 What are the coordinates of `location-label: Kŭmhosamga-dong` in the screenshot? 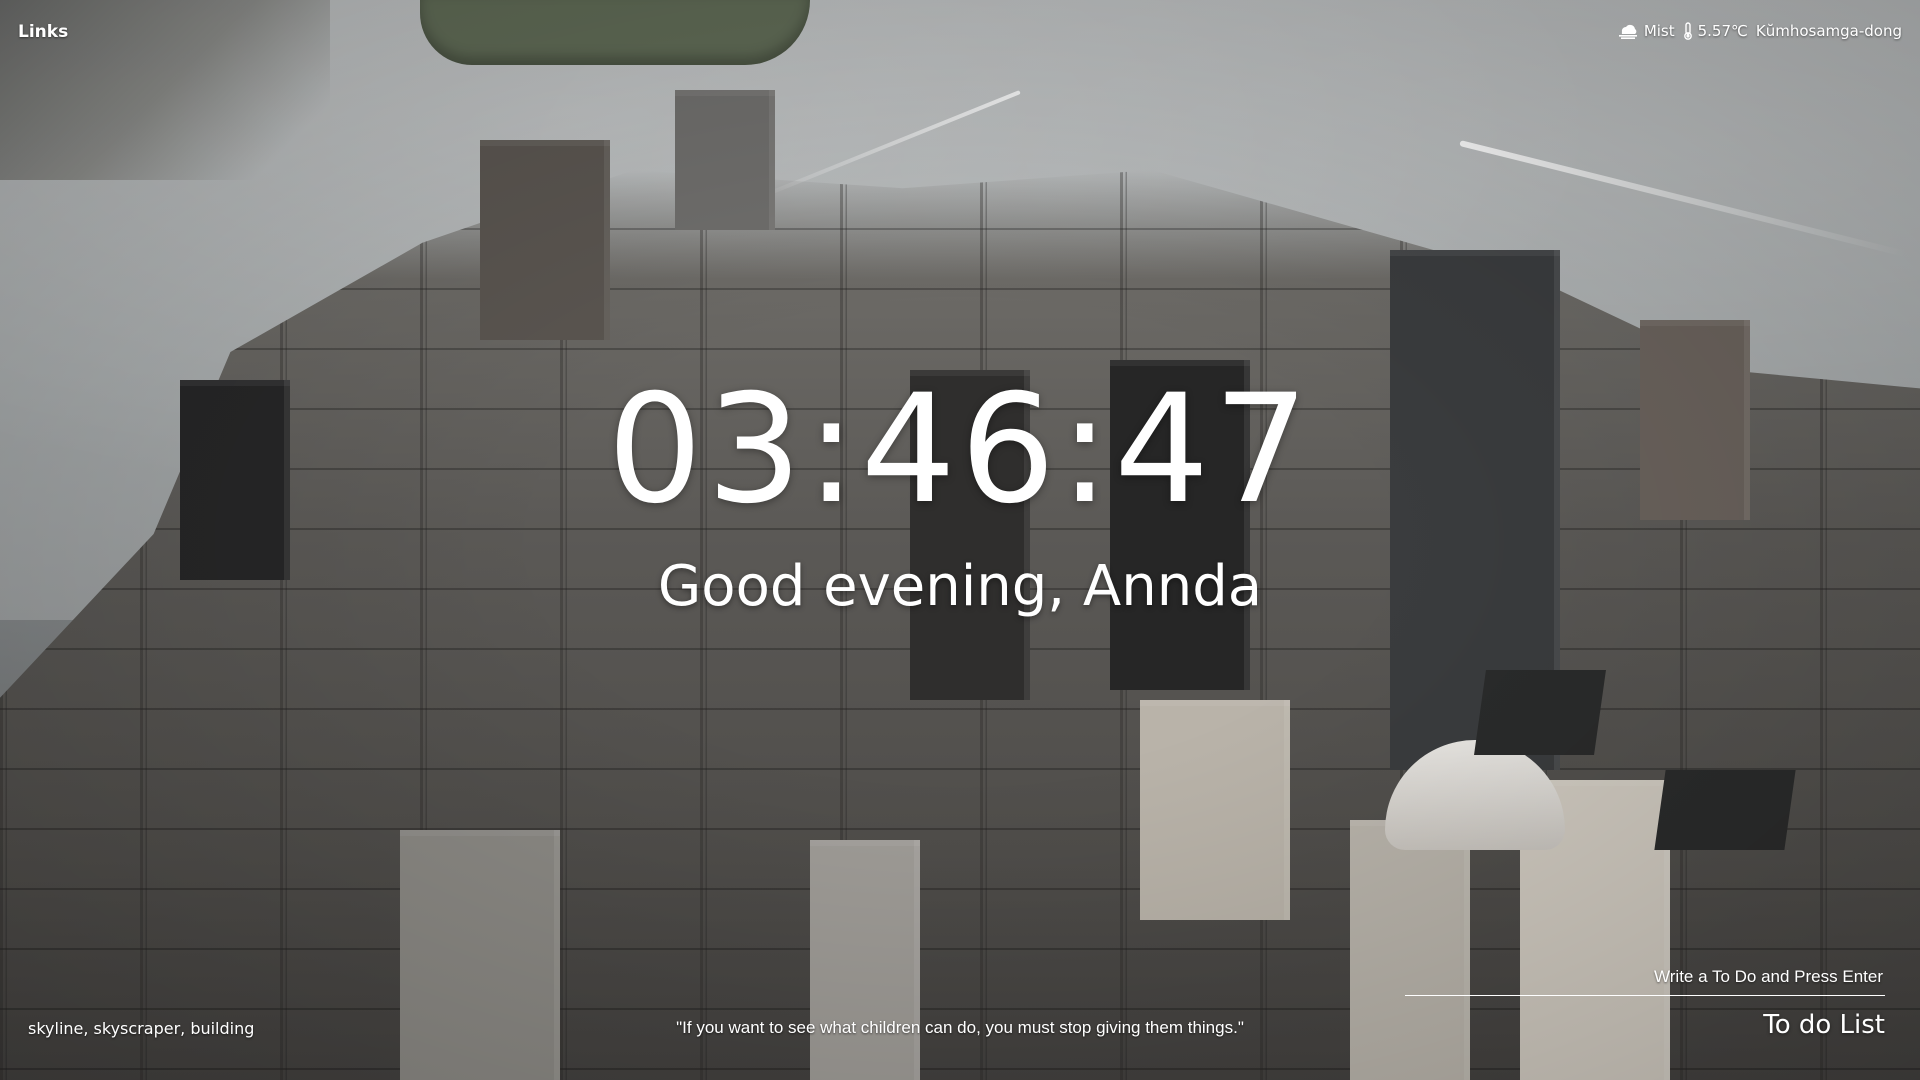 It's located at (1828, 31).